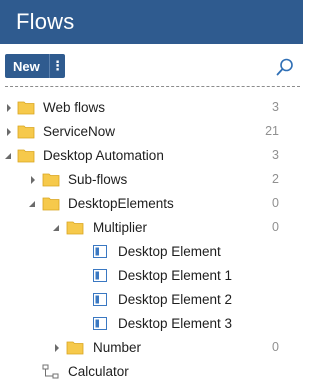 This screenshot has height=391, width=320. What do you see at coordinates (151, 348) in the screenshot?
I see `tree-item-number: Number 0` at bounding box center [151, 348].